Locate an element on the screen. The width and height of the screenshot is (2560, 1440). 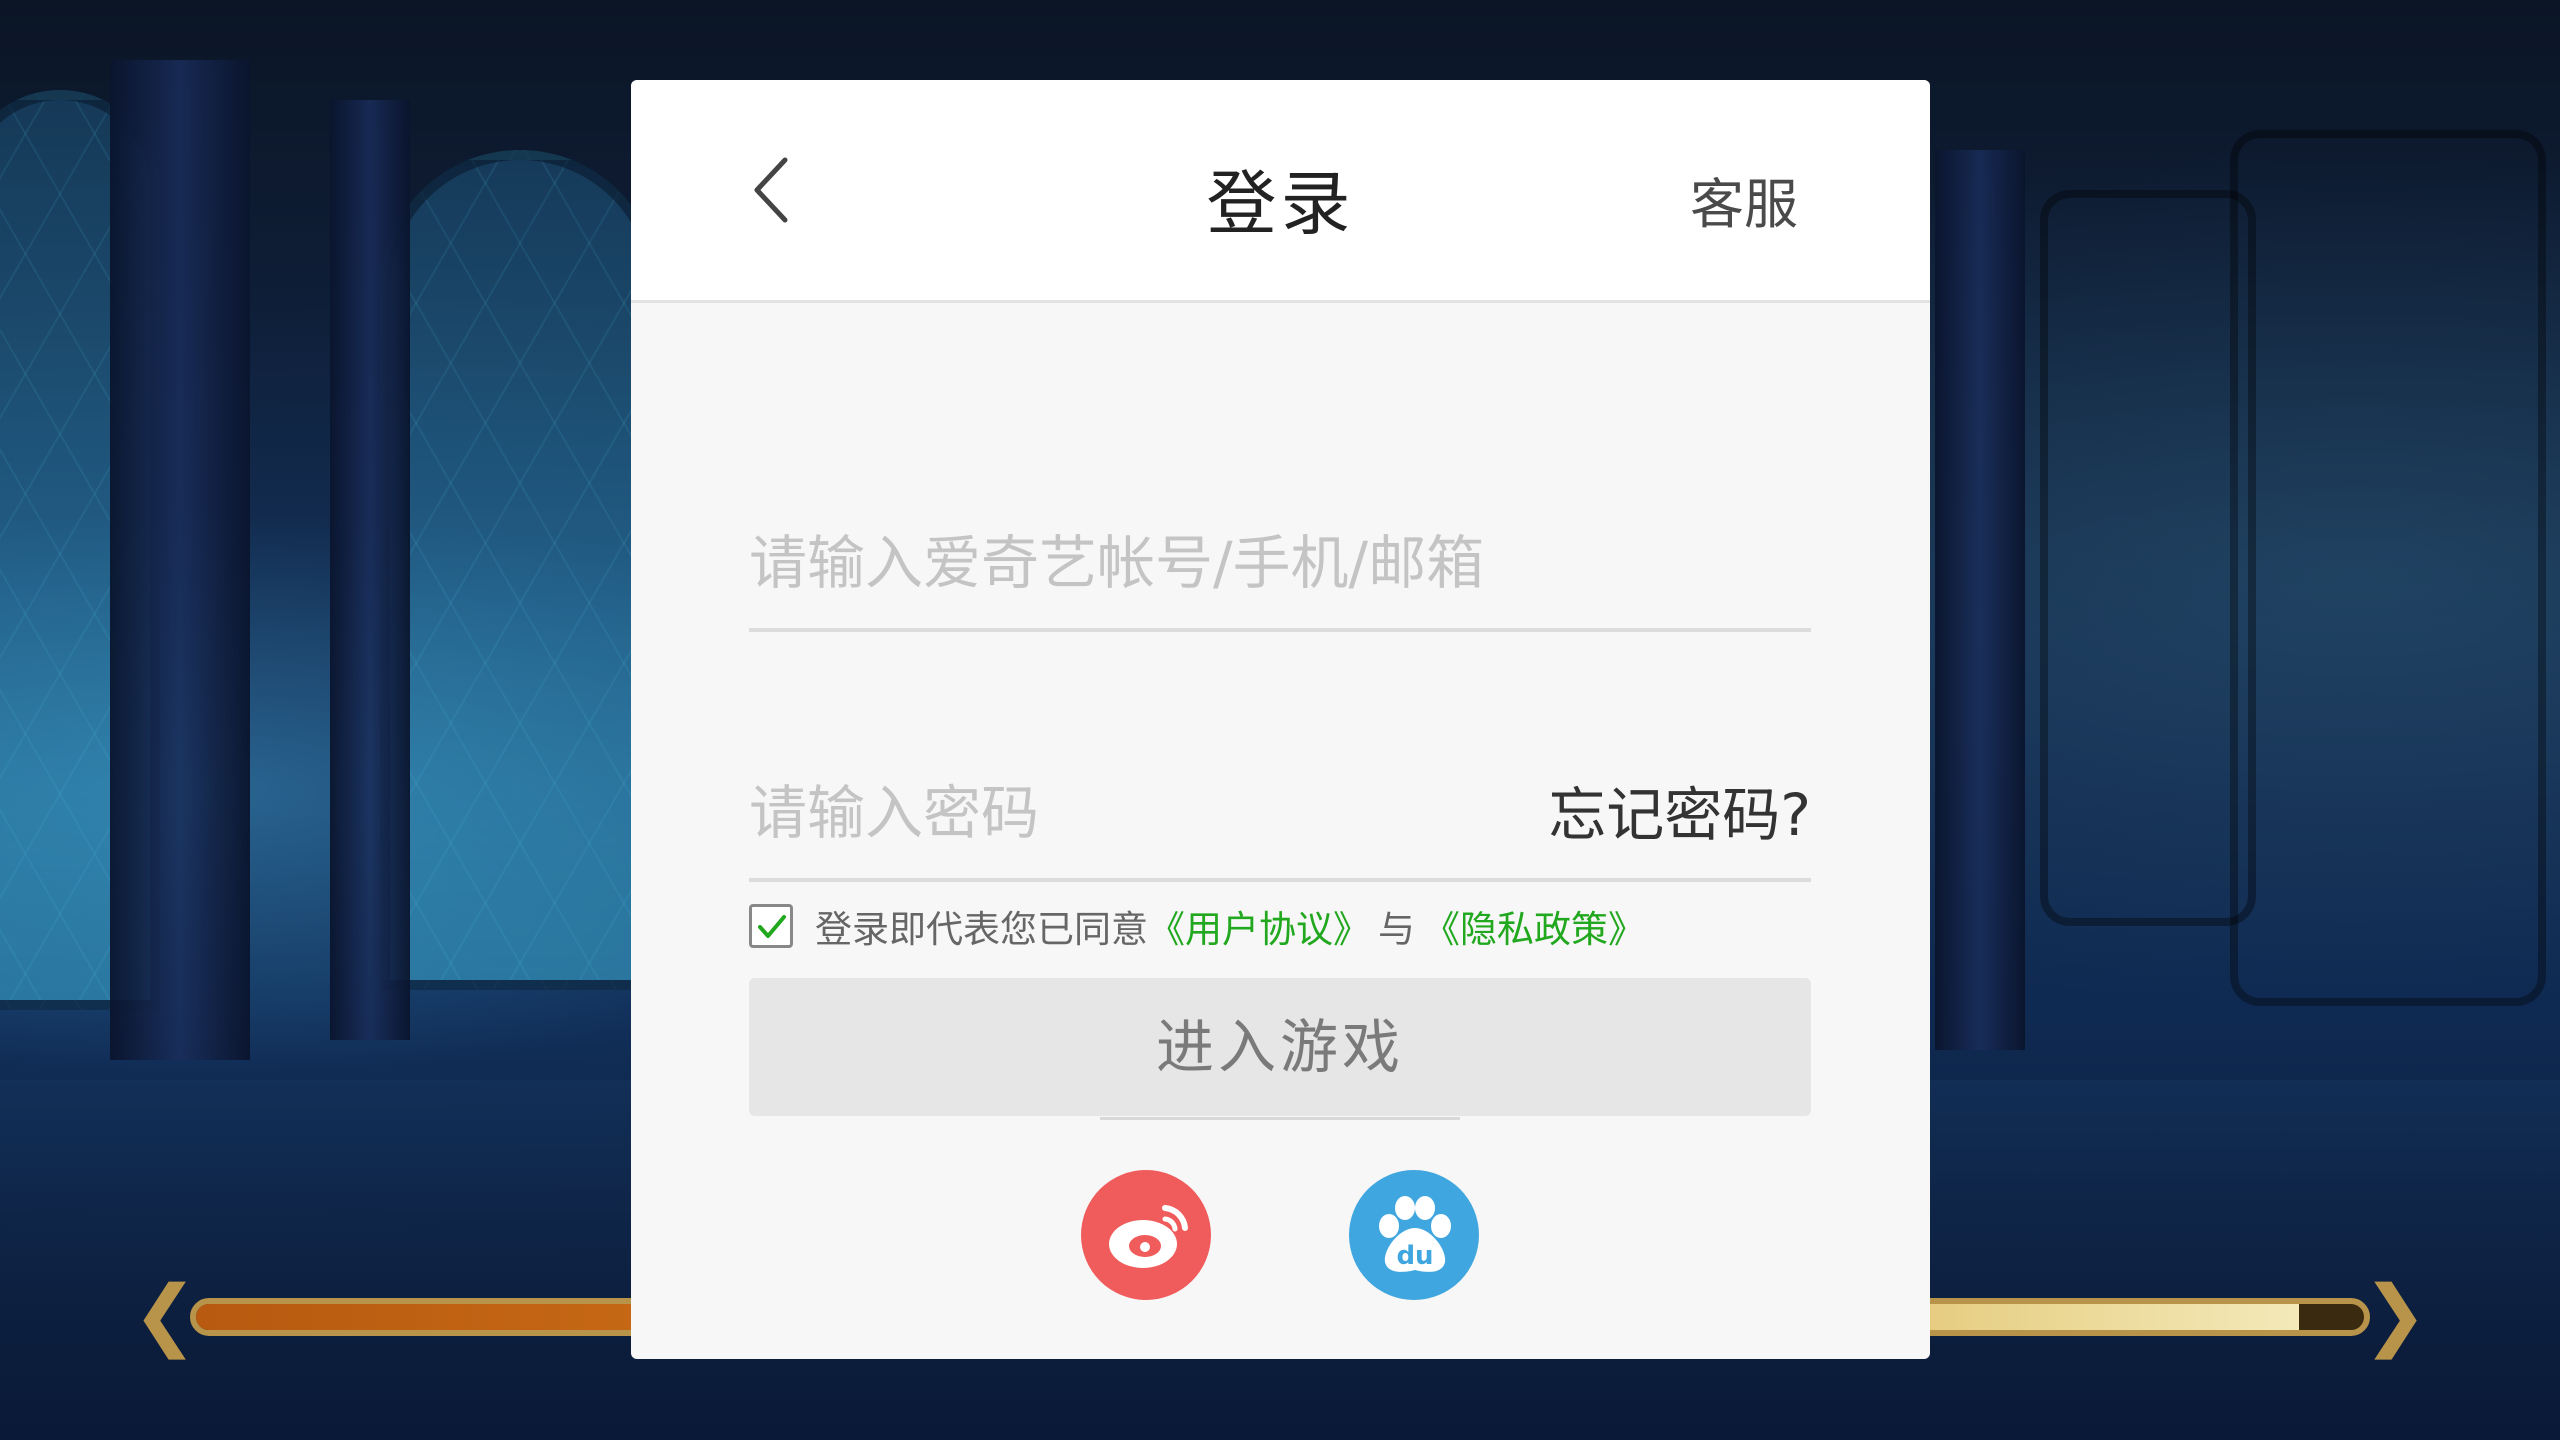
baidu-icon: du is located at coordinates (1415, 1234).